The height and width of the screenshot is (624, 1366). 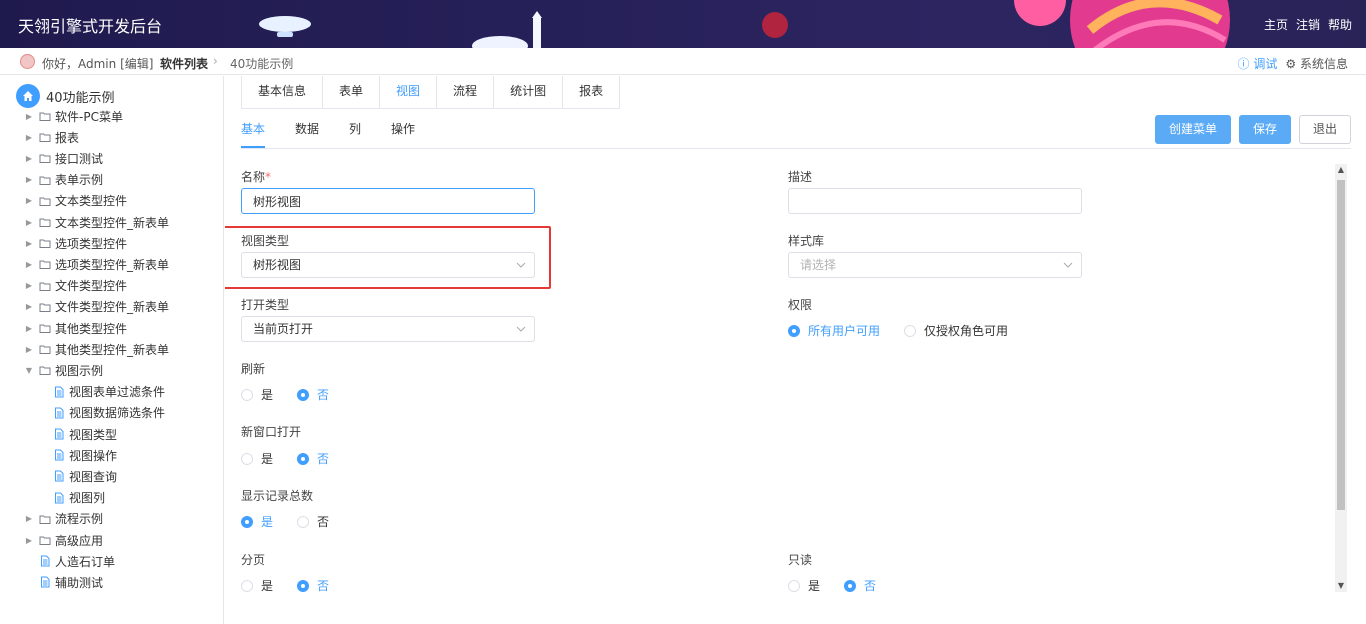 What do you see at coordinates (313, 521) in the screenshot?
I see `show-count-no-radio: 否` at bounding box center [313, 521].